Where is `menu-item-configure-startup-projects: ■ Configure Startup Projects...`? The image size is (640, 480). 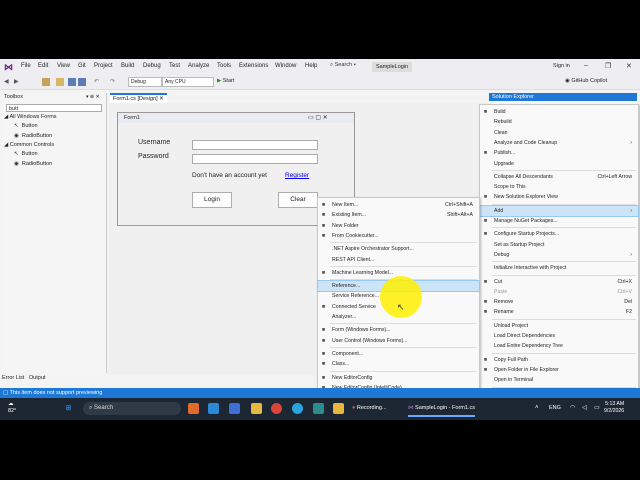
menu-item-configure-startup-projects: ■ Configure Startup Projects... is located at coordinates (559, 234).